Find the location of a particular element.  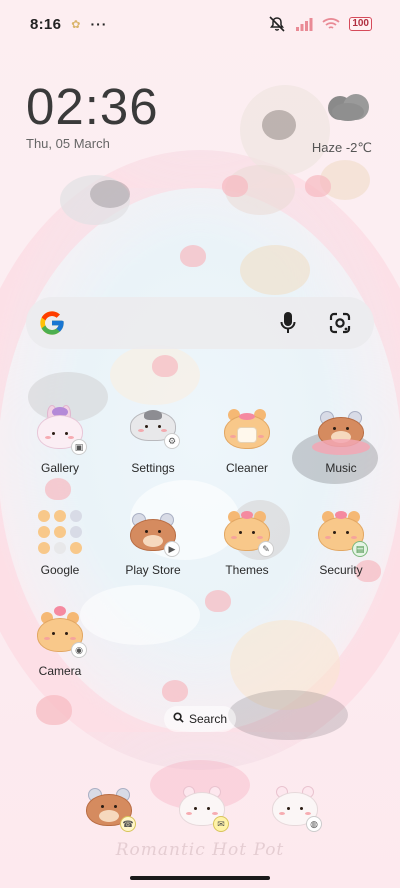

mute-icon is located at coordinates (277, 24).